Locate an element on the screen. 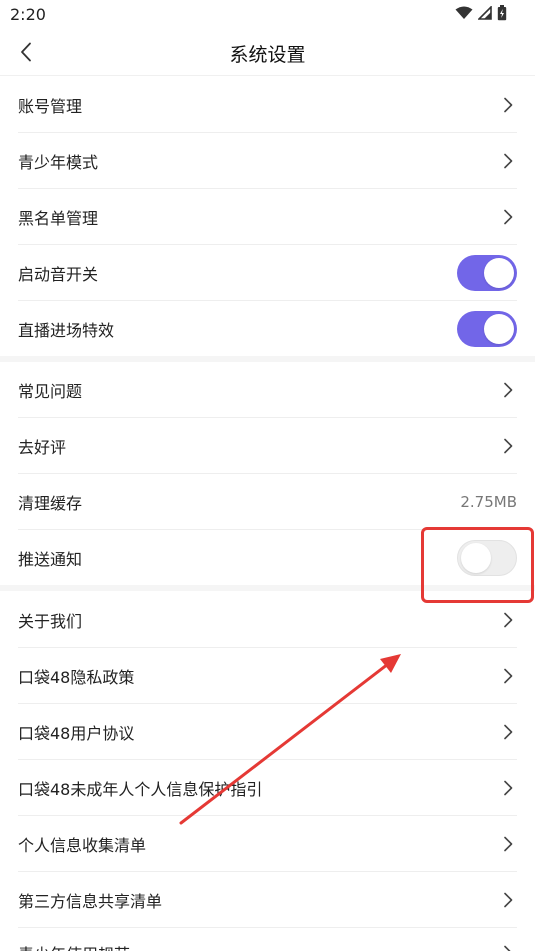 The image size is (535, 951). row-account-management: 账号管理 is located at coordinates (267, 105).